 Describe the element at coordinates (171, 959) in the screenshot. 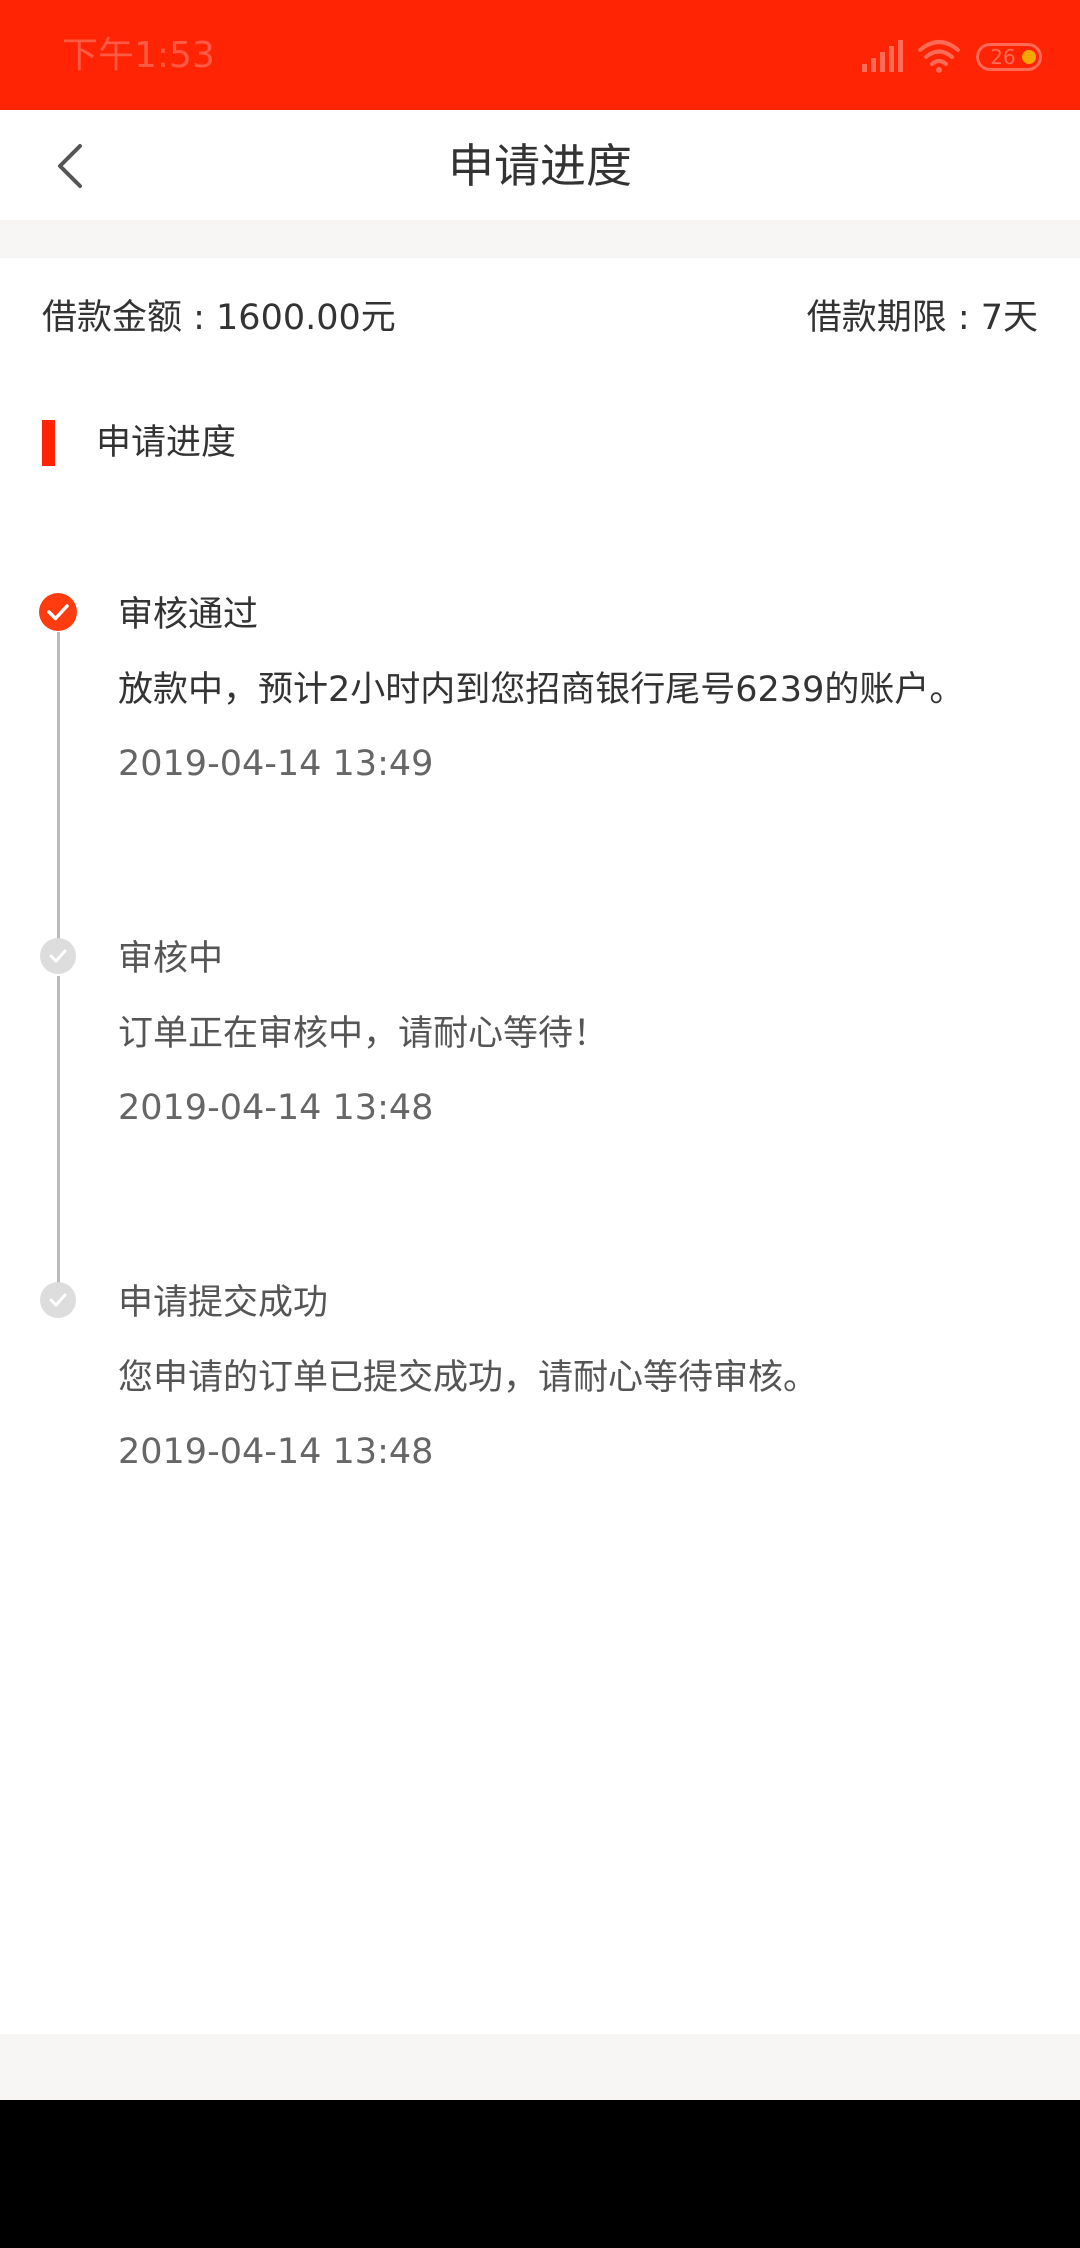

I see `step-status: 审核中` at that location.